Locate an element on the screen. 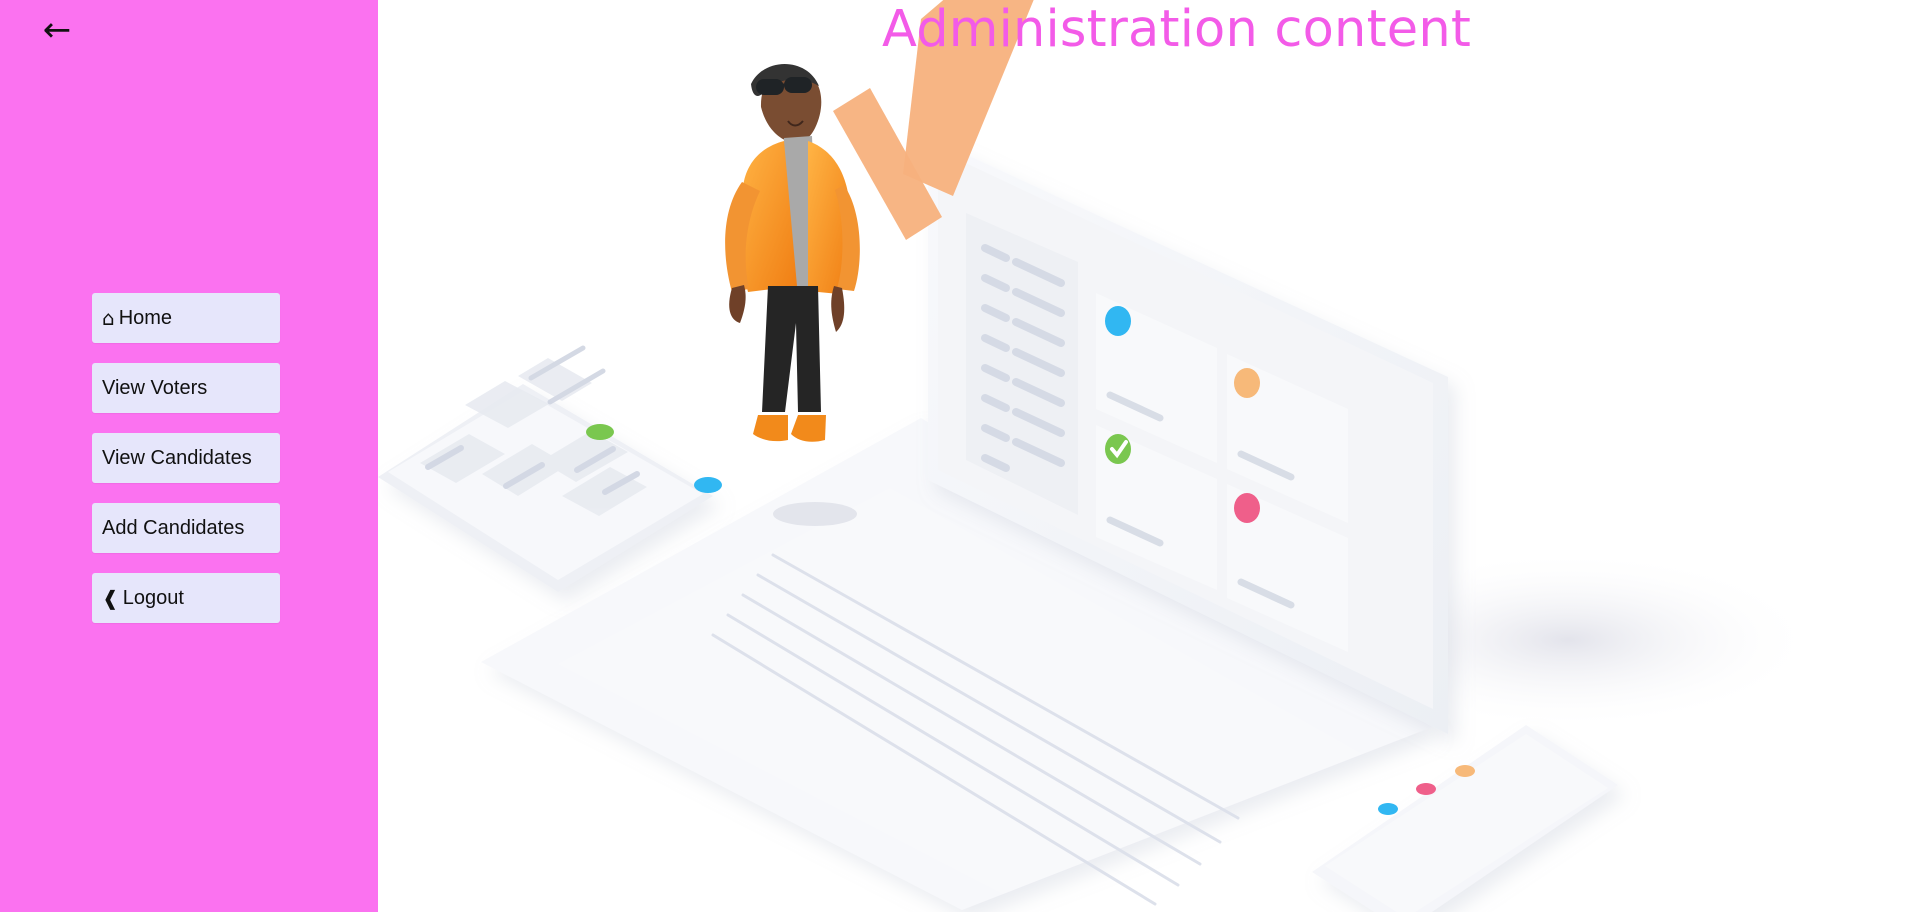 The width and height of the screenshot is (1907, 912). logout-label: Logout is located at coordinates (153, 597).